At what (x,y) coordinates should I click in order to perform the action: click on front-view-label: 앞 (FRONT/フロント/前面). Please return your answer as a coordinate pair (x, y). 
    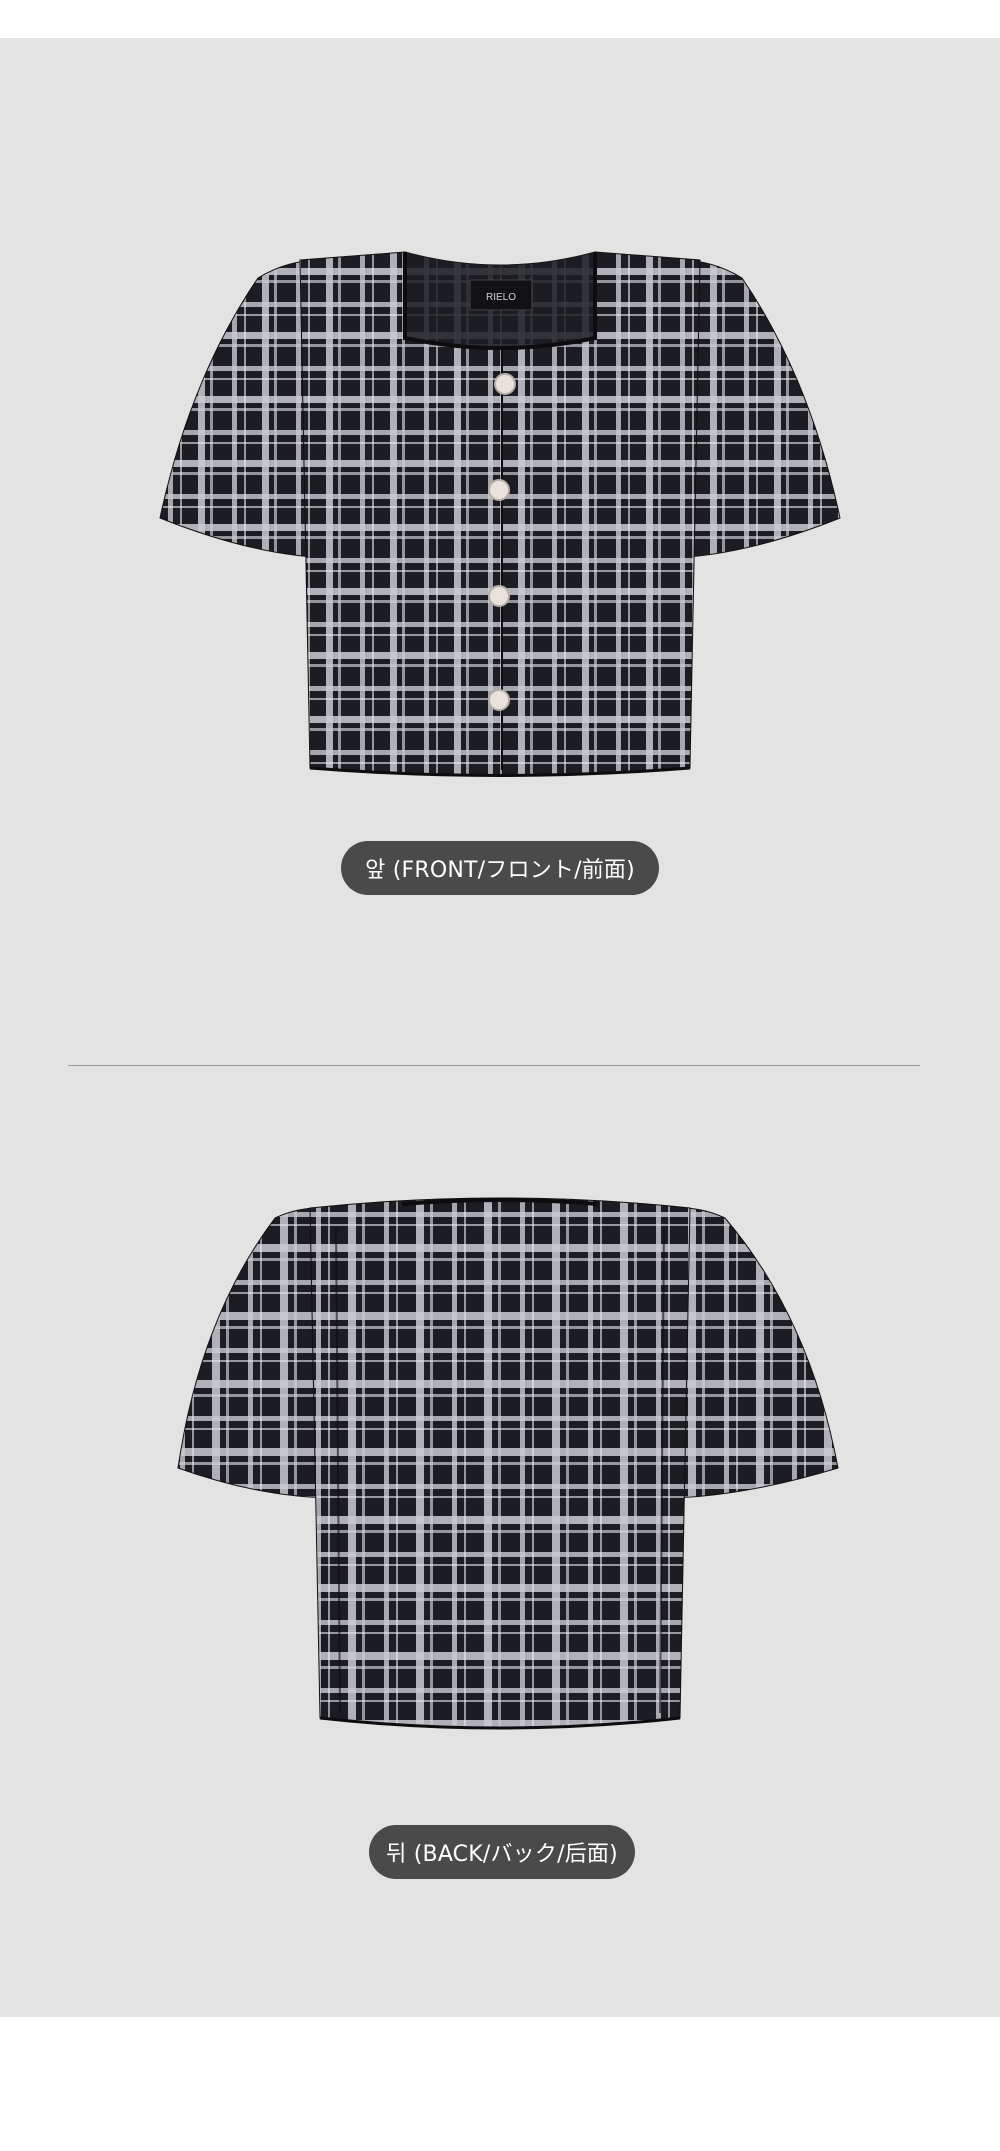
    Looking at the image, I should click on (500, 868).